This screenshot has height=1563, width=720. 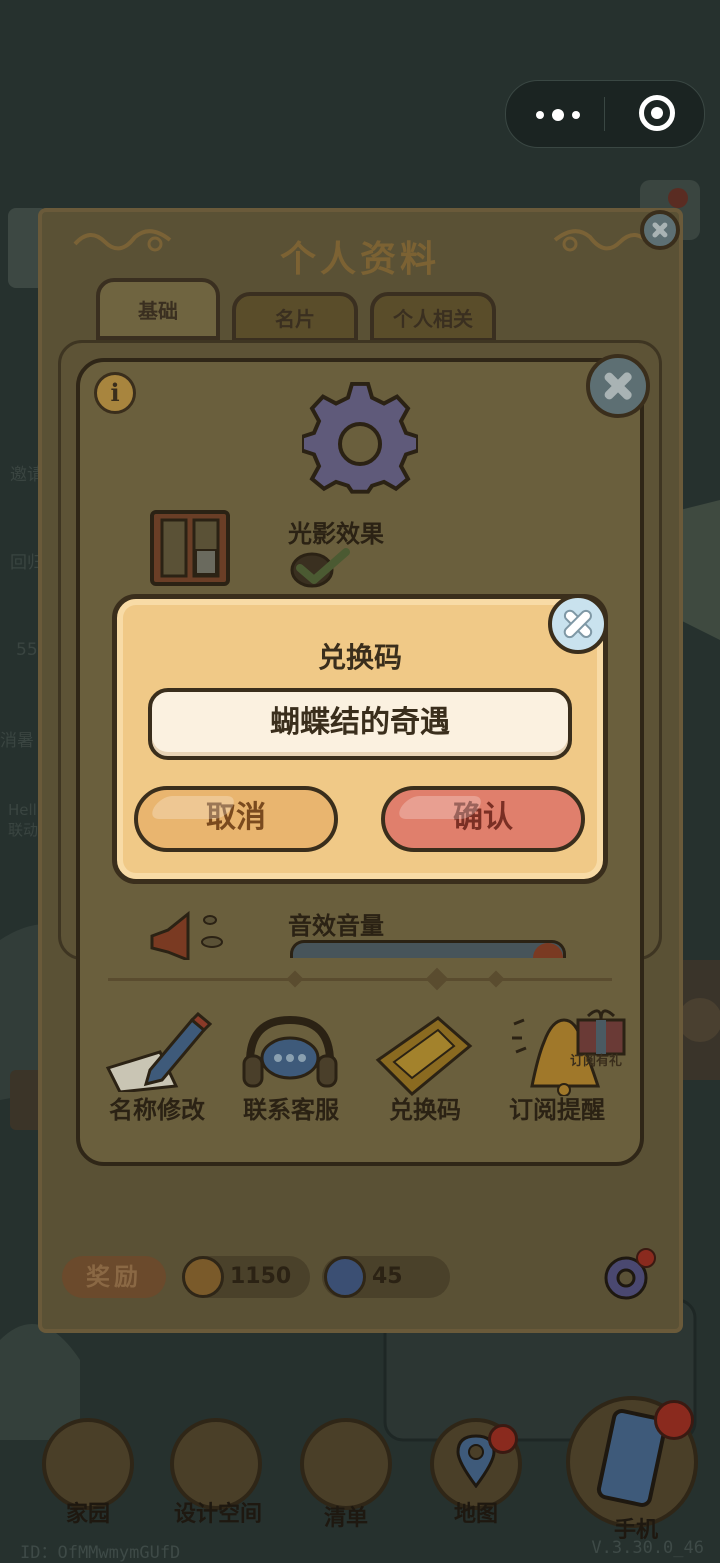 I want to click on menu-item-redeem-code: 兑换码, so click(x=425, y=1107).